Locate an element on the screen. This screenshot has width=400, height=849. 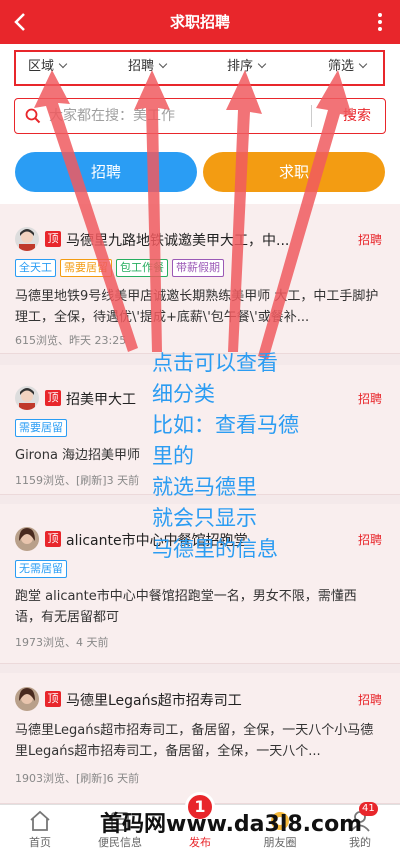
search-button: 搜索 is located at coordinates (357, 116).